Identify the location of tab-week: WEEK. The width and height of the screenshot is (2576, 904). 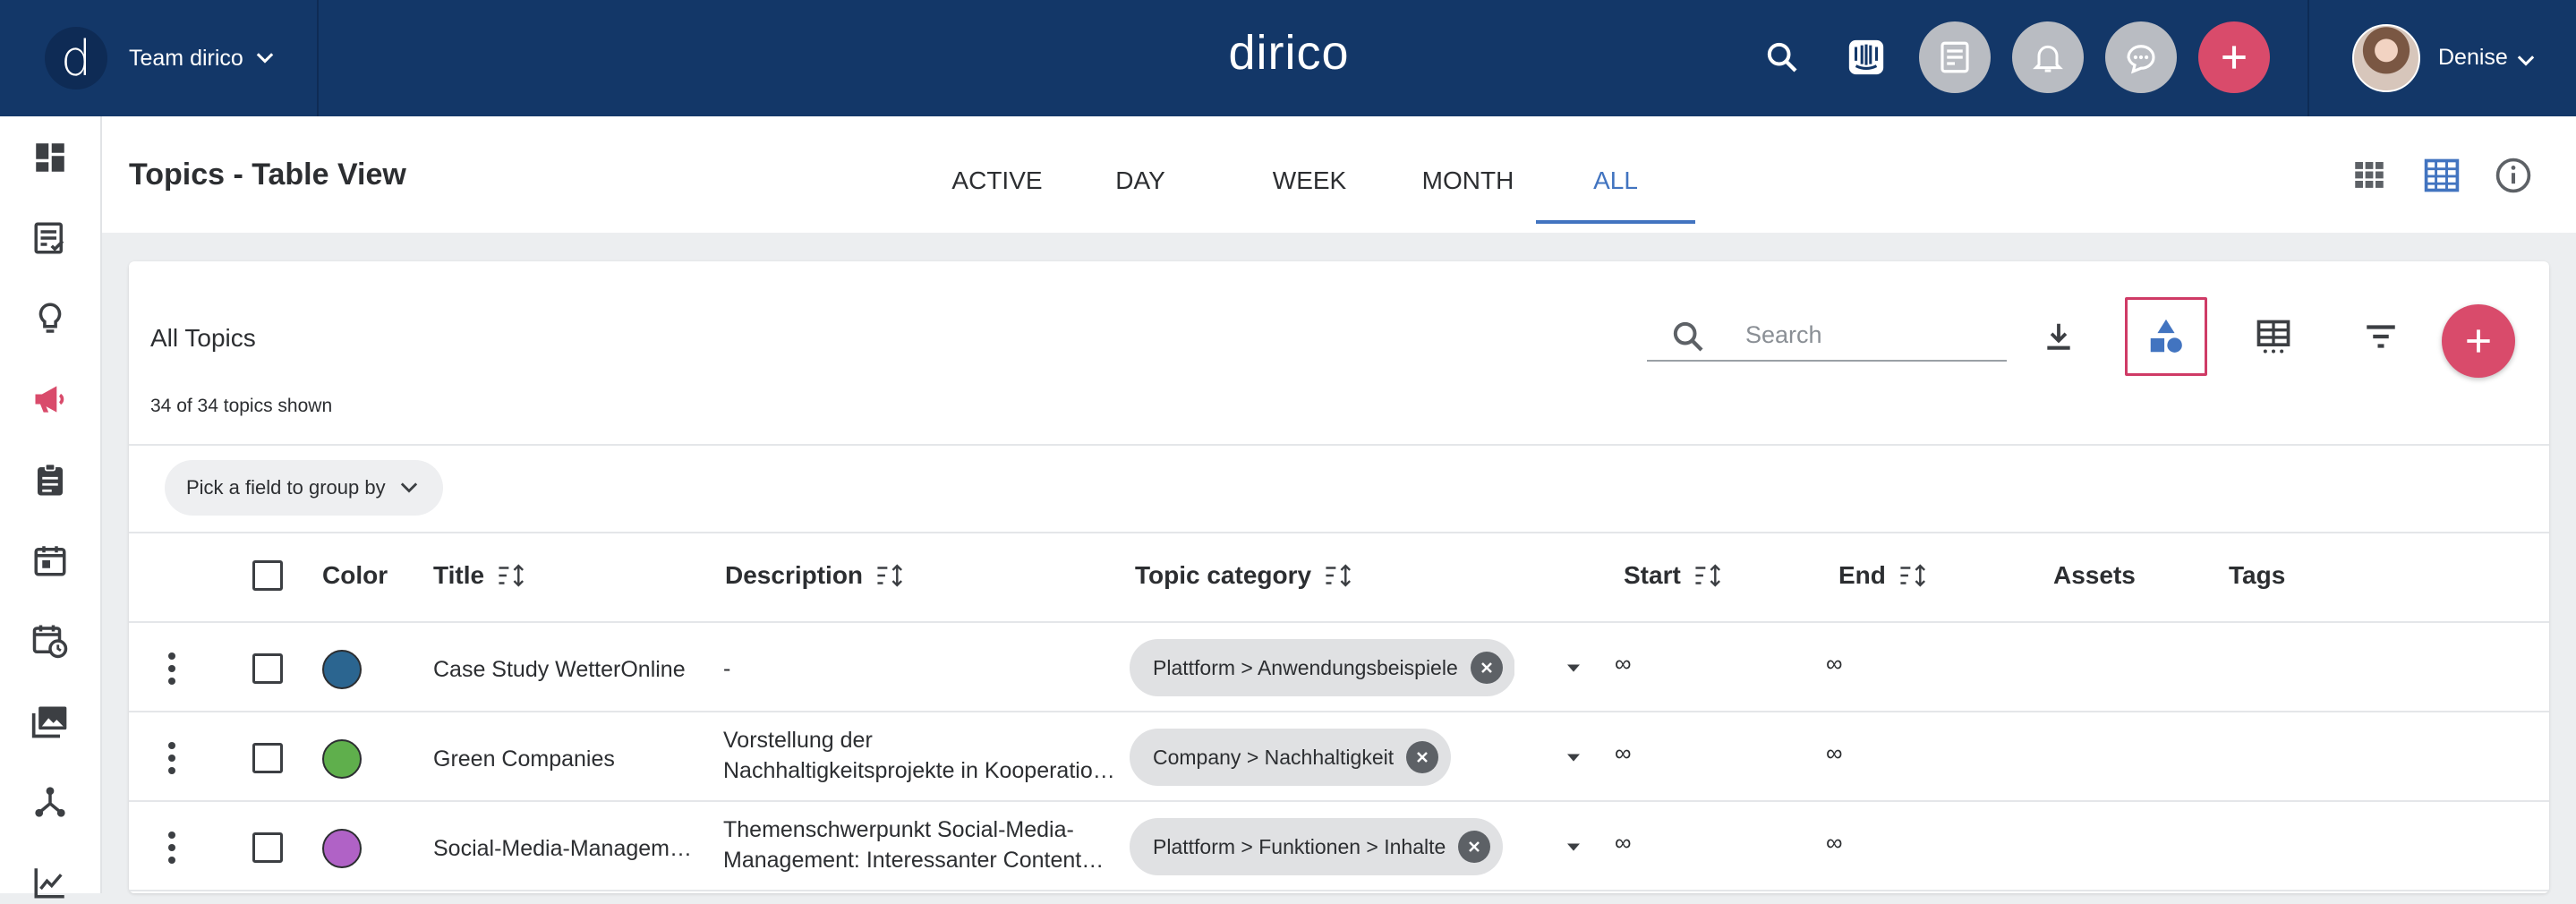
(1309, 180).